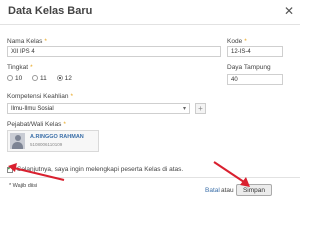 The height and width of the screenshot is (240, 320). What do you see at coordinates (255, 51) in the screenshot?
I see `kode-input: 12-IS-4` at bounding box center [255, 51].